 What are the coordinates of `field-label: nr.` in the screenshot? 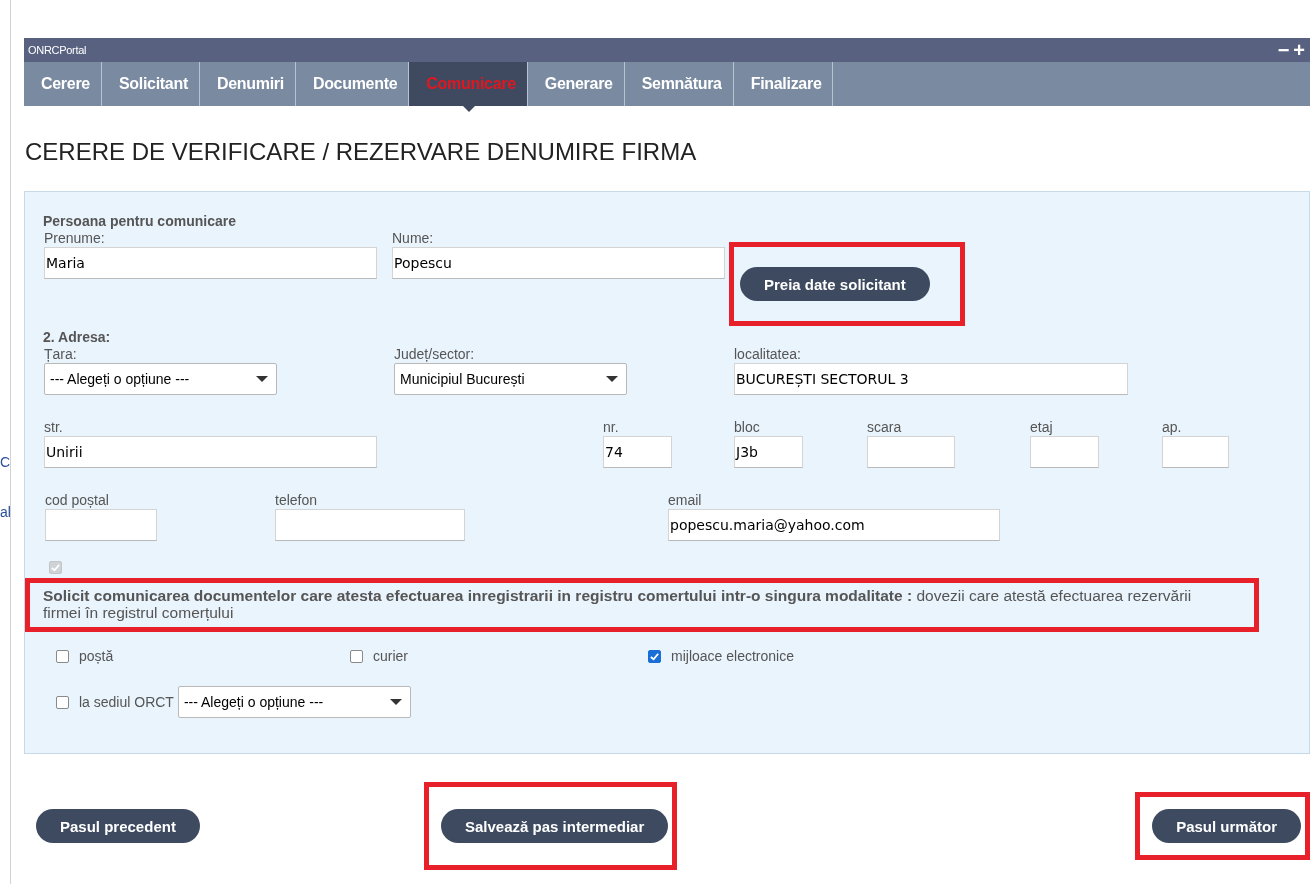 It's located at (611, 427).